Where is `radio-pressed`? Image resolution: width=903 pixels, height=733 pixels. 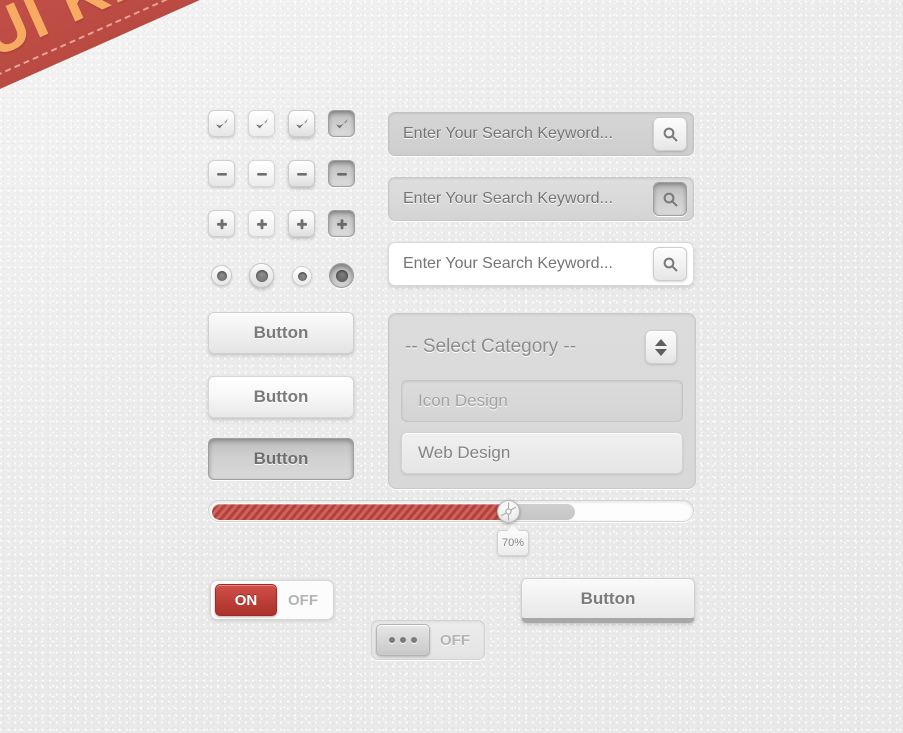 radio-pressed is located at coordinates (341, 275).